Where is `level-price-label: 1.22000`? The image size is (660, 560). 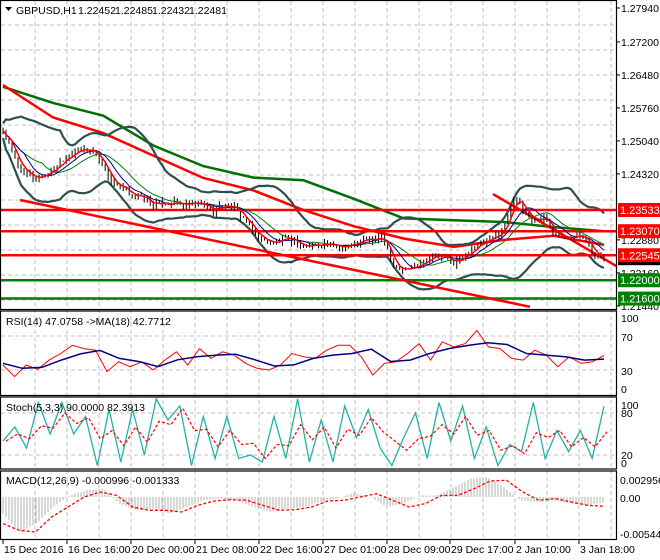 level-price-label: 1.22000 is located at coordinates (640, 281).